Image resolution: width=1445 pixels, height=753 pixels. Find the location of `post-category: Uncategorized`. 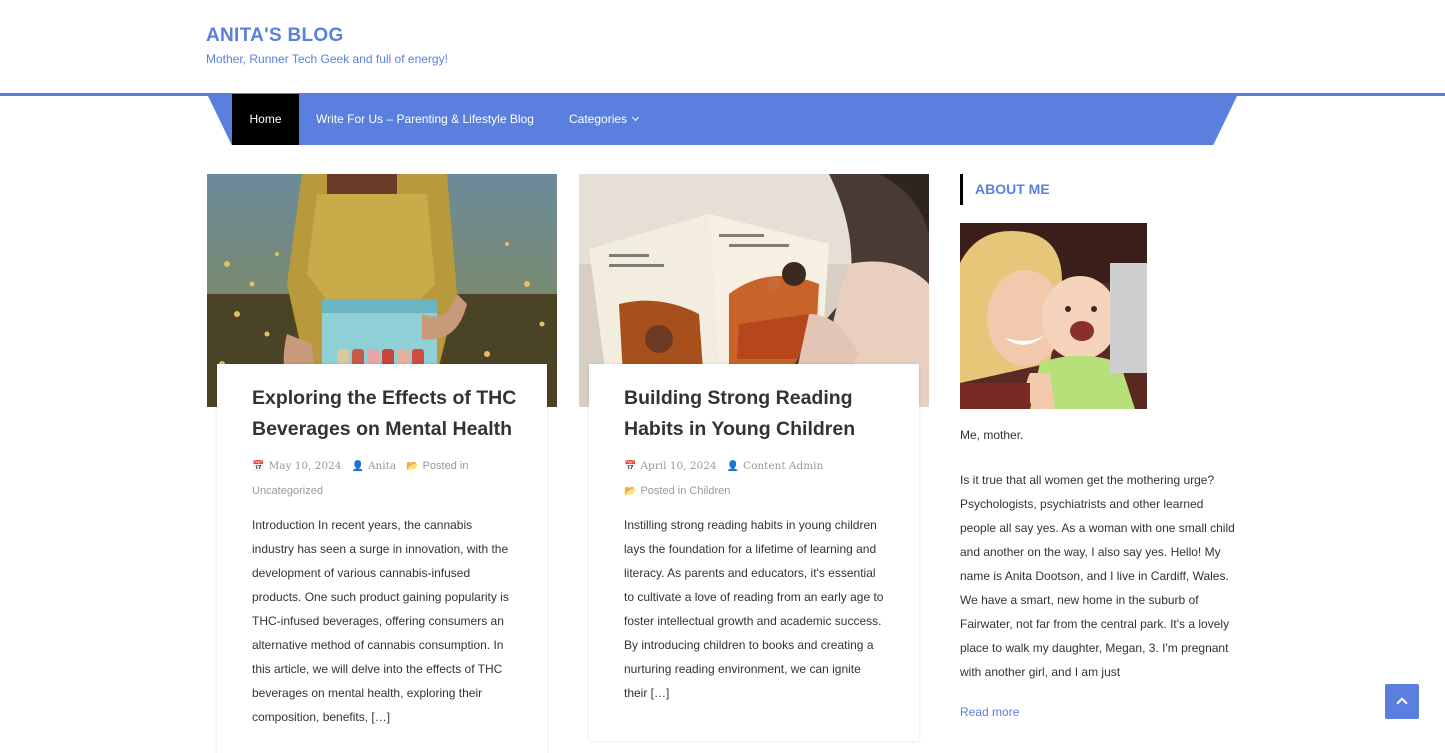

post-category: Uncategorized is located at coordinates (287, 491).